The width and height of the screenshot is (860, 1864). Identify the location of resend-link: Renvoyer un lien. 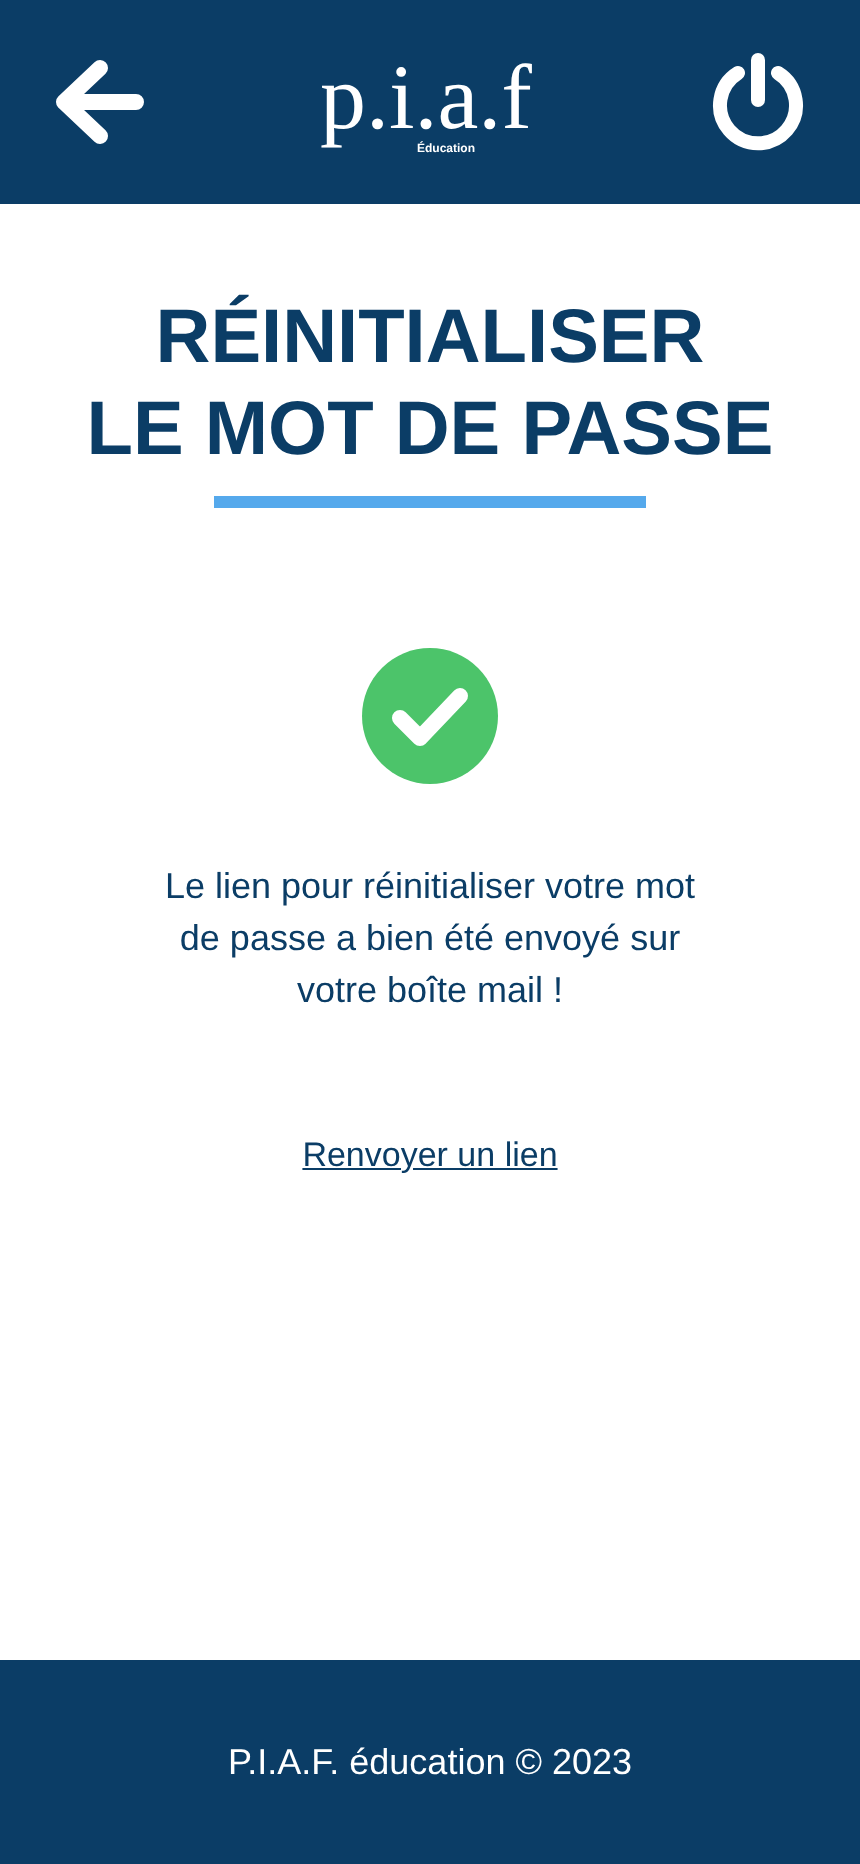
(430, 1156).